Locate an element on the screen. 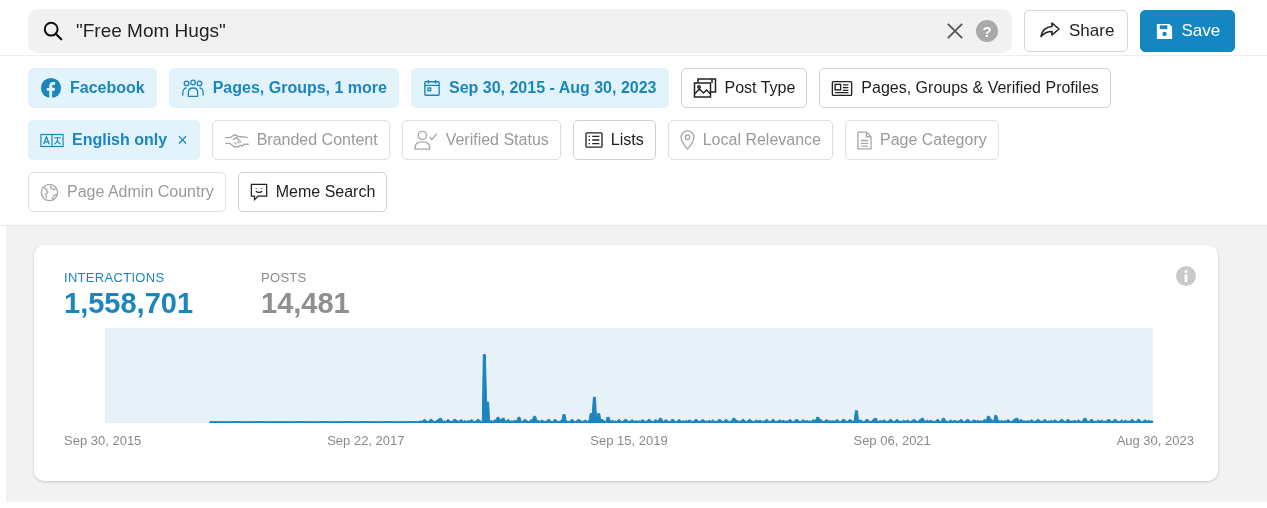 This screenshot has width=1267, height=508. list-icon is located at coordinates (593, 140).